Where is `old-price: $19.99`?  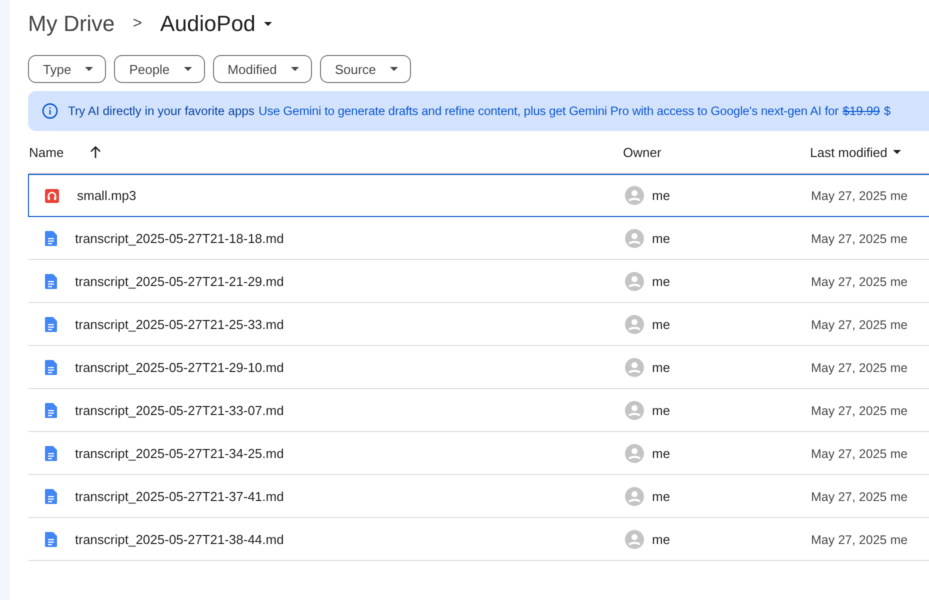
old-price: $19.99 is located at coordinates (861, 111).